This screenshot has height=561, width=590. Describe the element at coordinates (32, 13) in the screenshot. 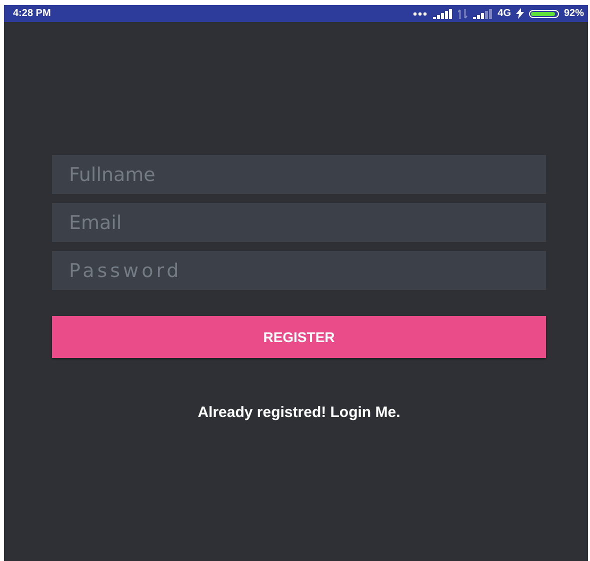

I see `status-time: 4:28 PM` at that location.